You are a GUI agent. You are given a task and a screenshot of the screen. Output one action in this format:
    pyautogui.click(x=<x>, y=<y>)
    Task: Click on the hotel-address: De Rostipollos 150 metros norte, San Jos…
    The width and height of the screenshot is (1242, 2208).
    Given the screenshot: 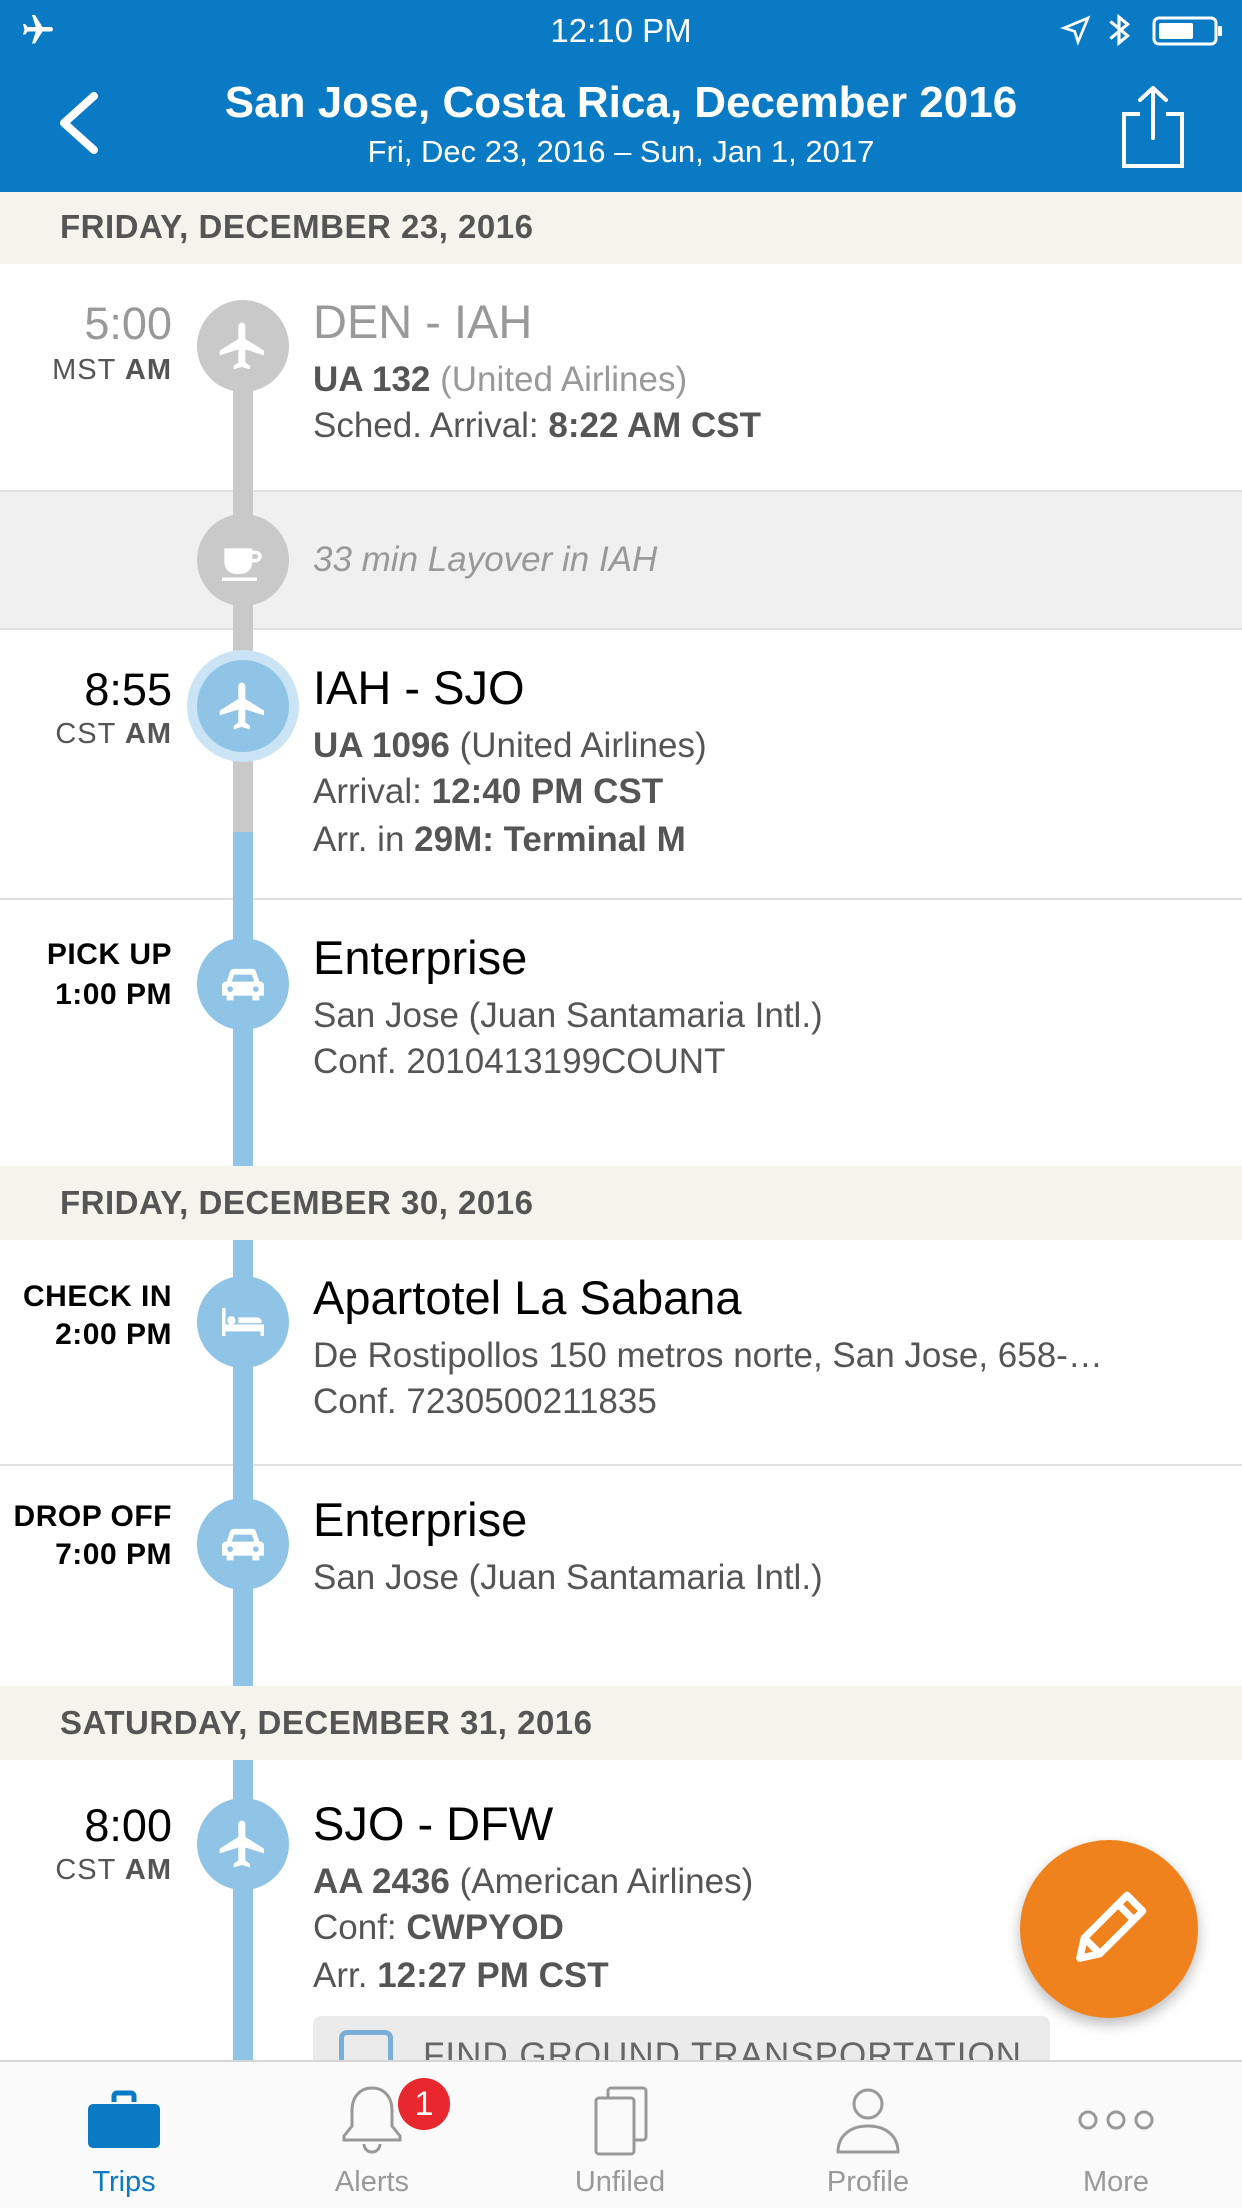 What is the action you would take?
    pyautogui.click(x=708, y=1355)
    